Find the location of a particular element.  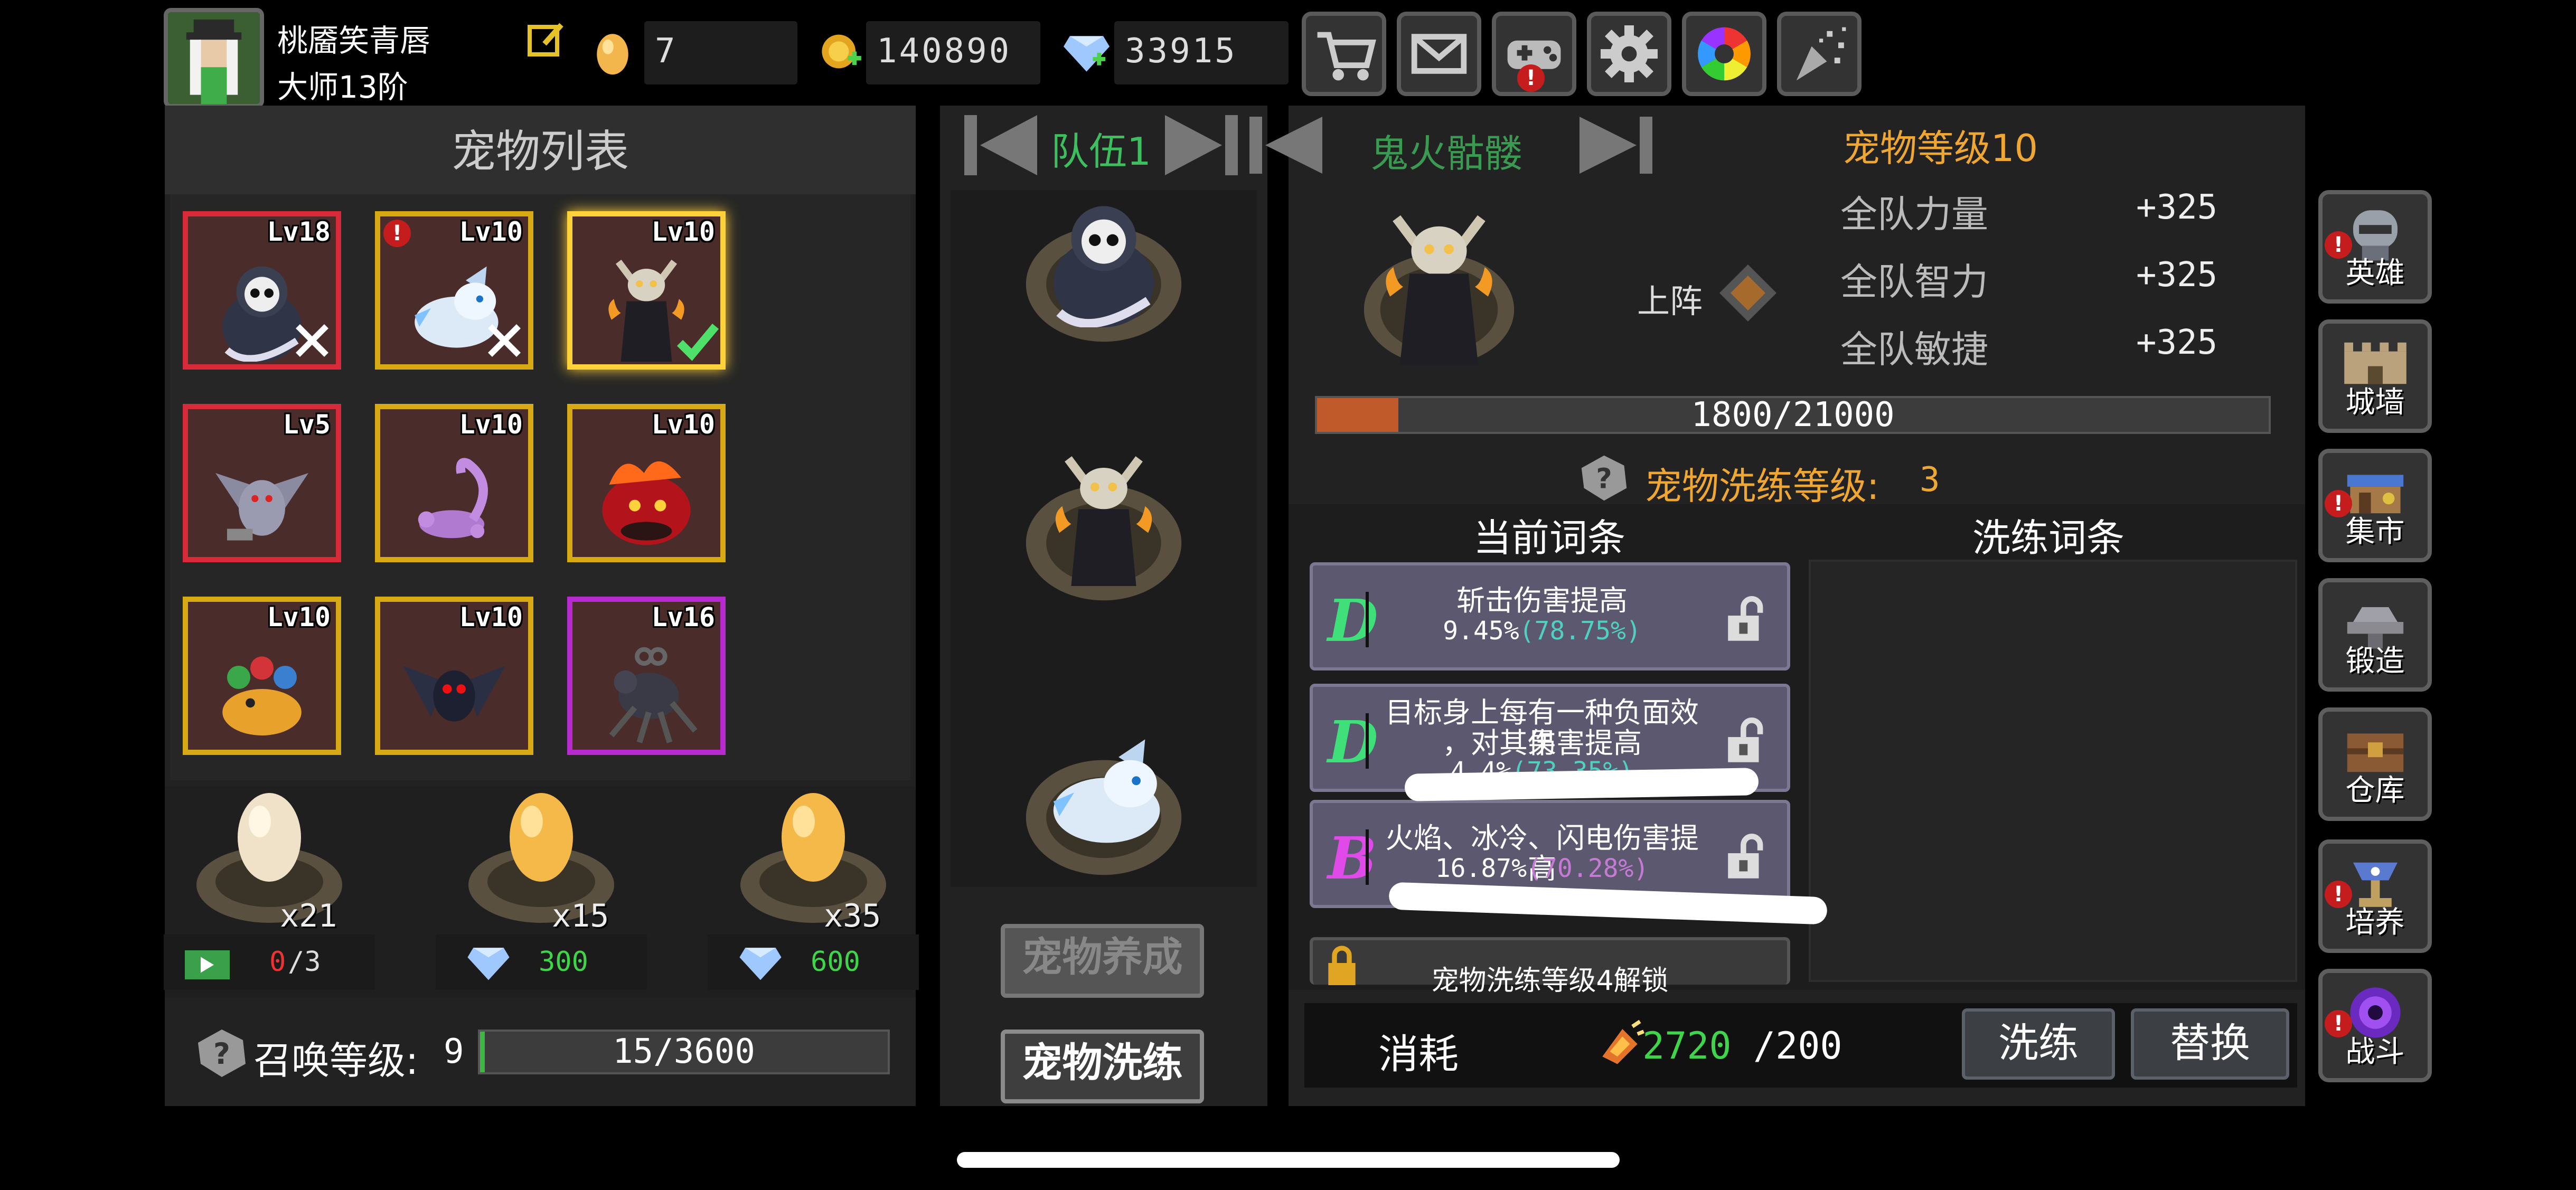

current-entries-header: 当前词条 is located at coordinates (1549, 538).